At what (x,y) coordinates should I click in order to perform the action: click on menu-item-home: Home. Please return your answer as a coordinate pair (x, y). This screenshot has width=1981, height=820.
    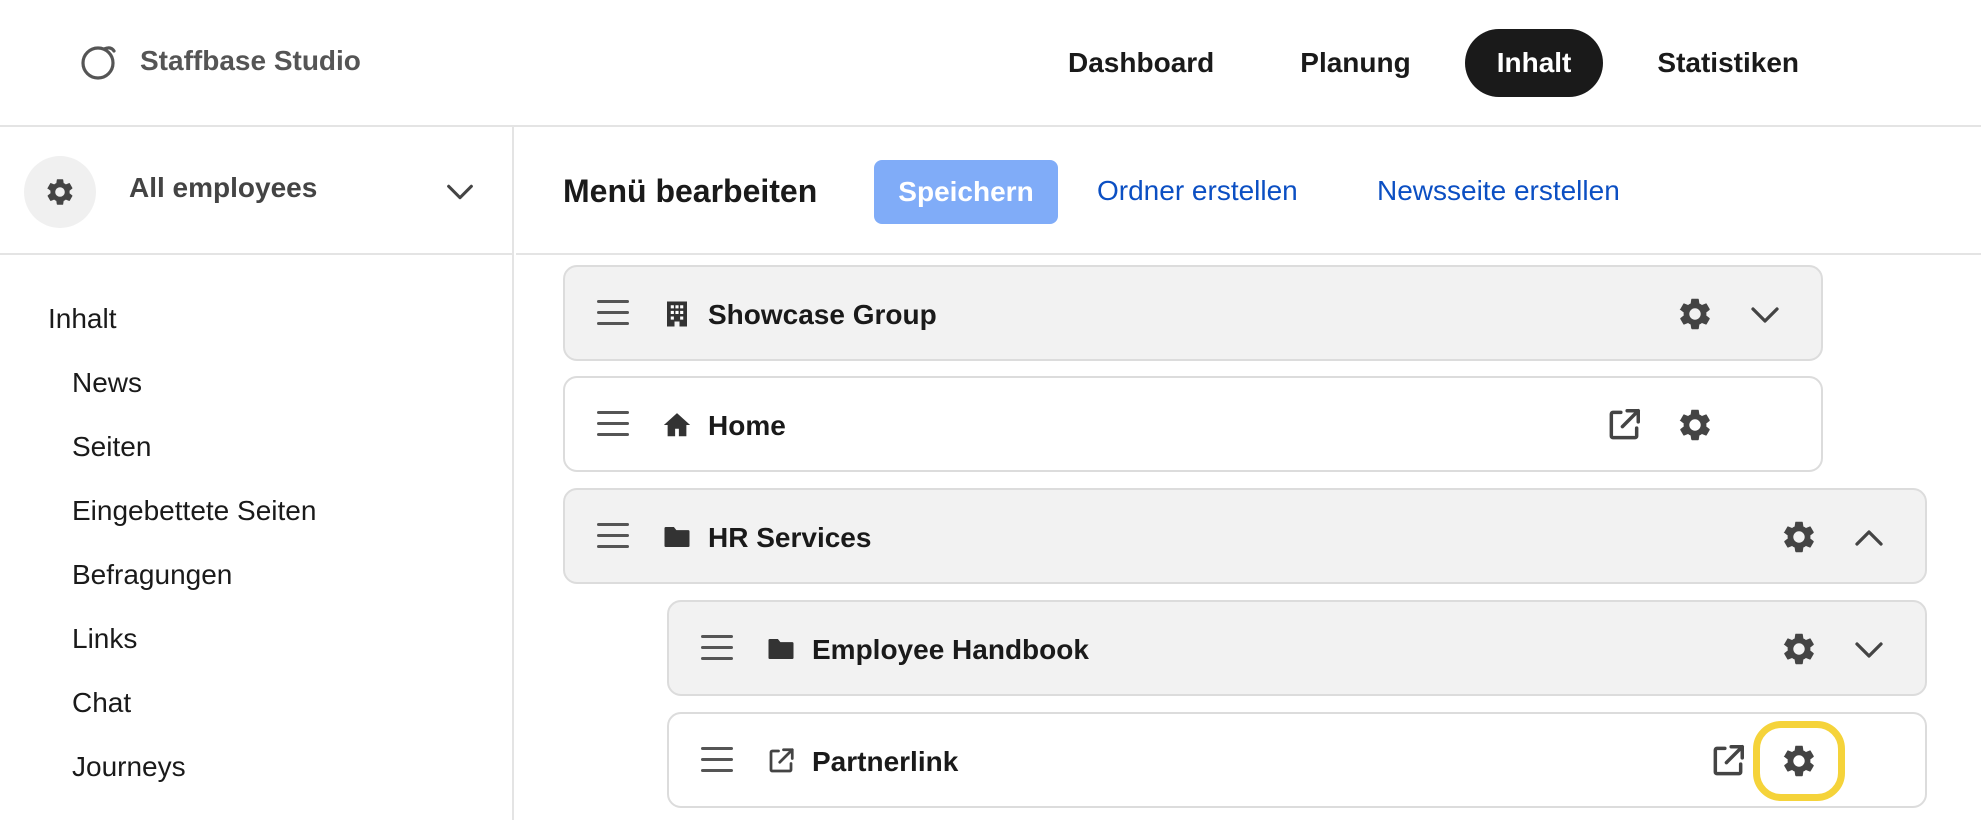
    Looking at the image, I should click on (1193, 424).